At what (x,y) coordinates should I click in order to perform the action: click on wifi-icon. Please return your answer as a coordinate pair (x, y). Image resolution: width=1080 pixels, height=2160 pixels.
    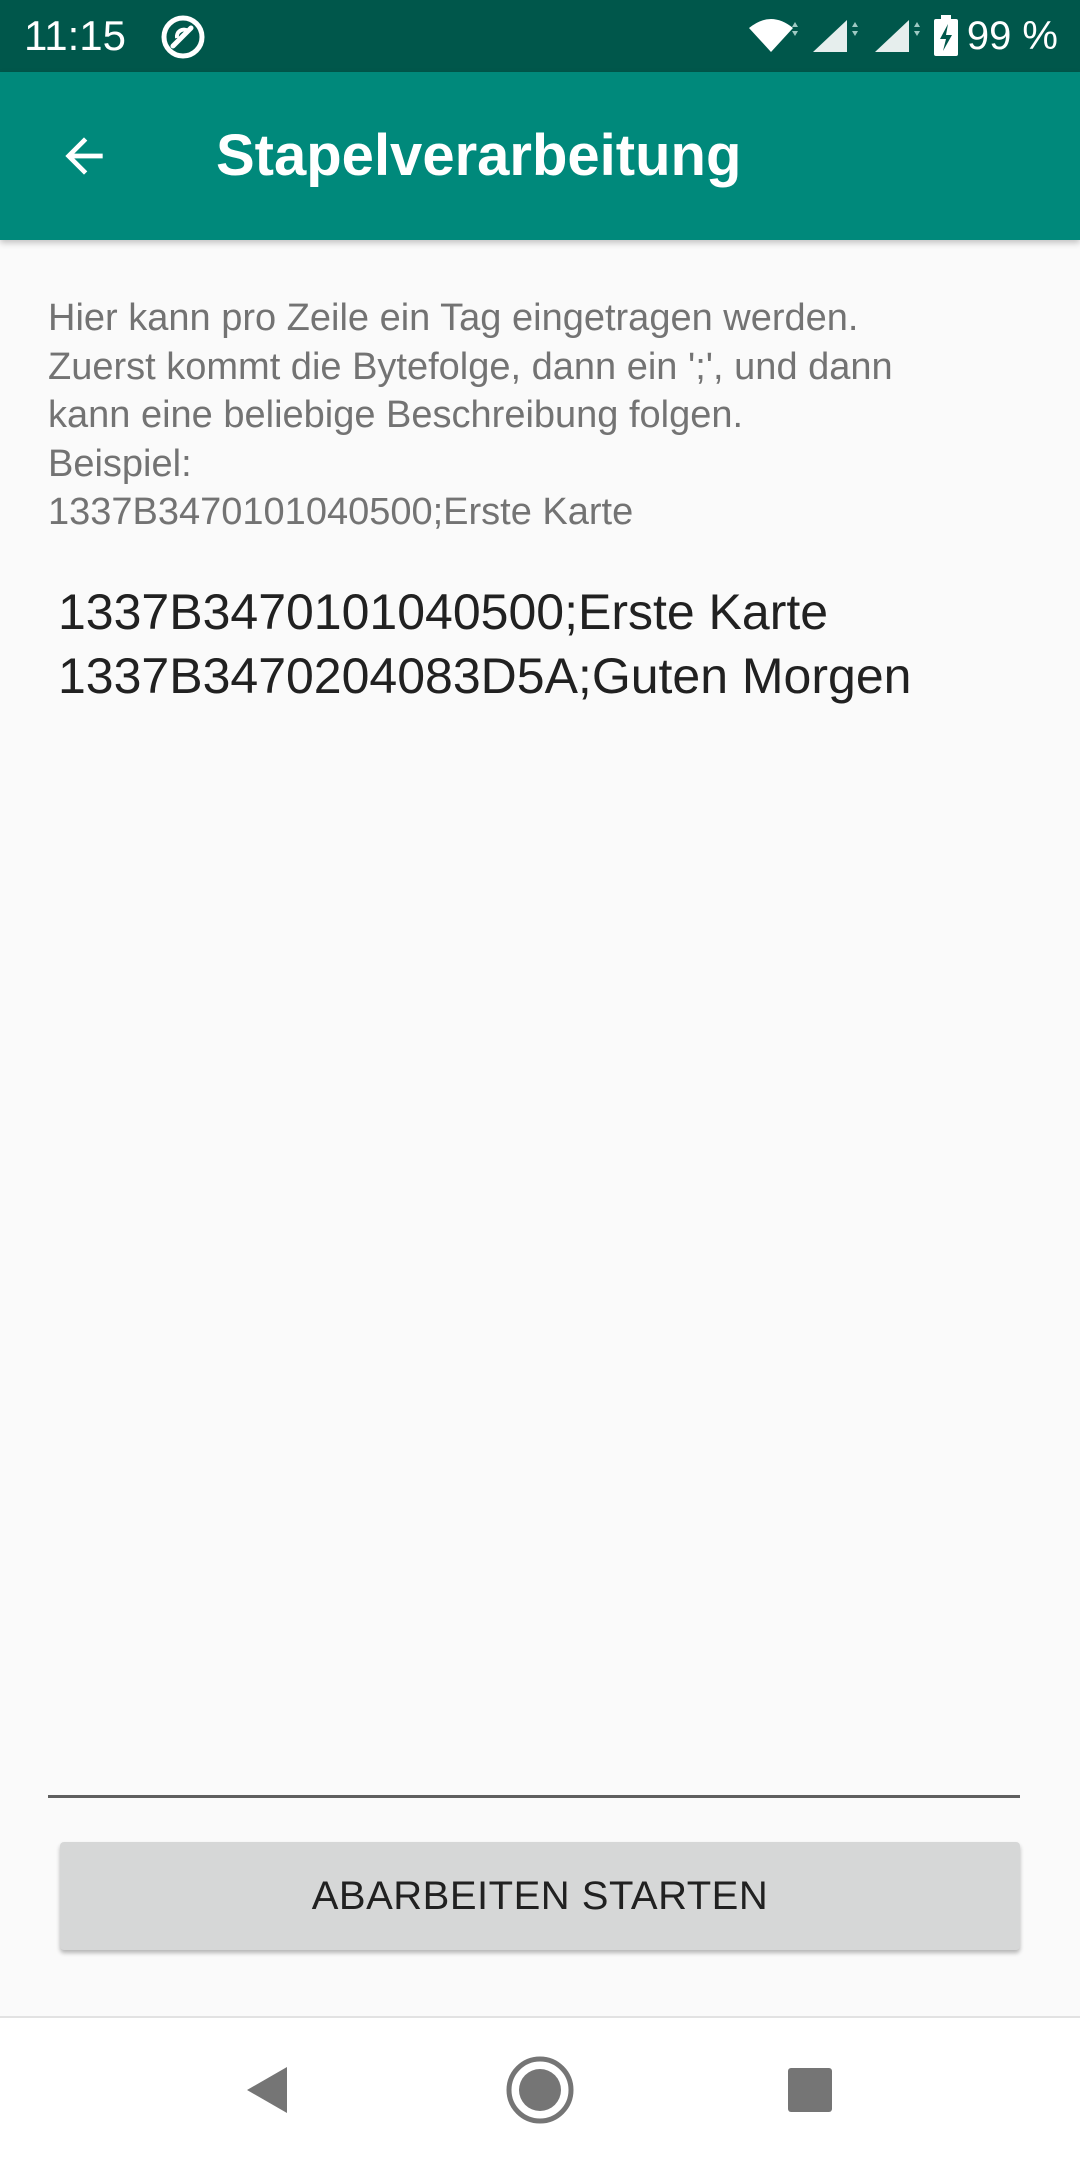
    Looking at the image, I should click on (773, 35).